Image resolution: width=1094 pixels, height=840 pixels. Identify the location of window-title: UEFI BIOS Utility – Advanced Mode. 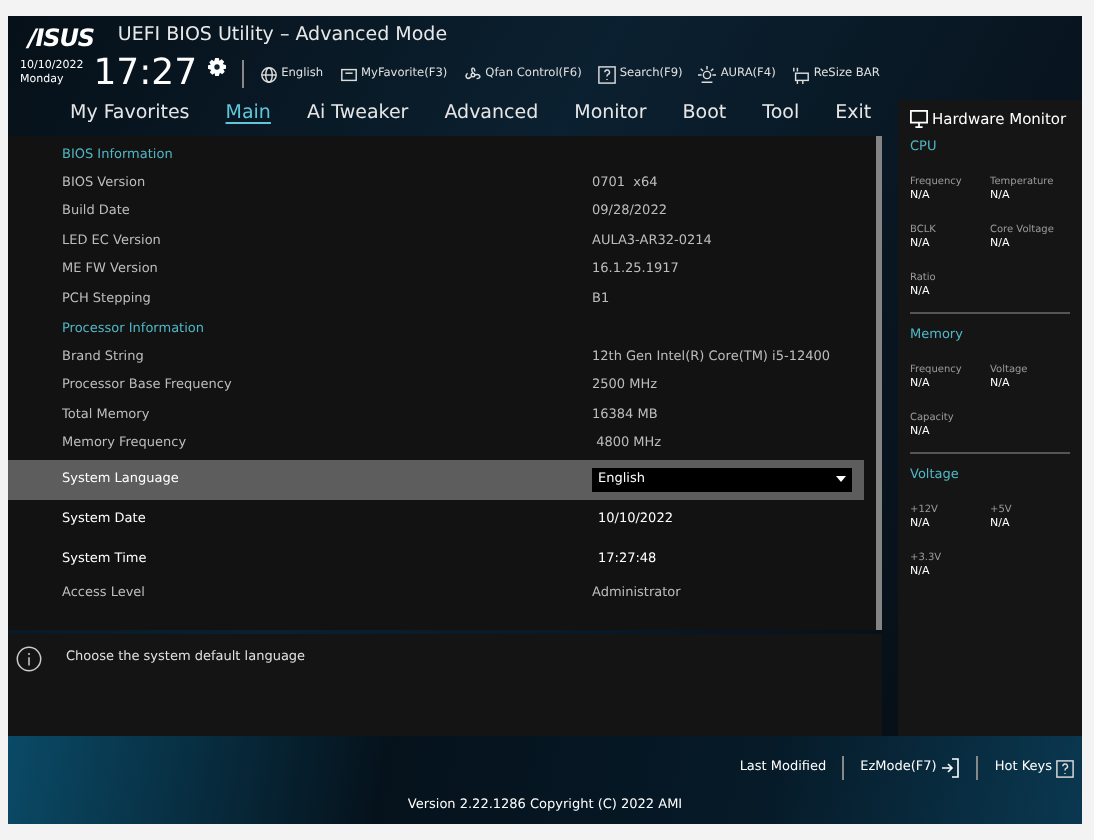
(282, 36).